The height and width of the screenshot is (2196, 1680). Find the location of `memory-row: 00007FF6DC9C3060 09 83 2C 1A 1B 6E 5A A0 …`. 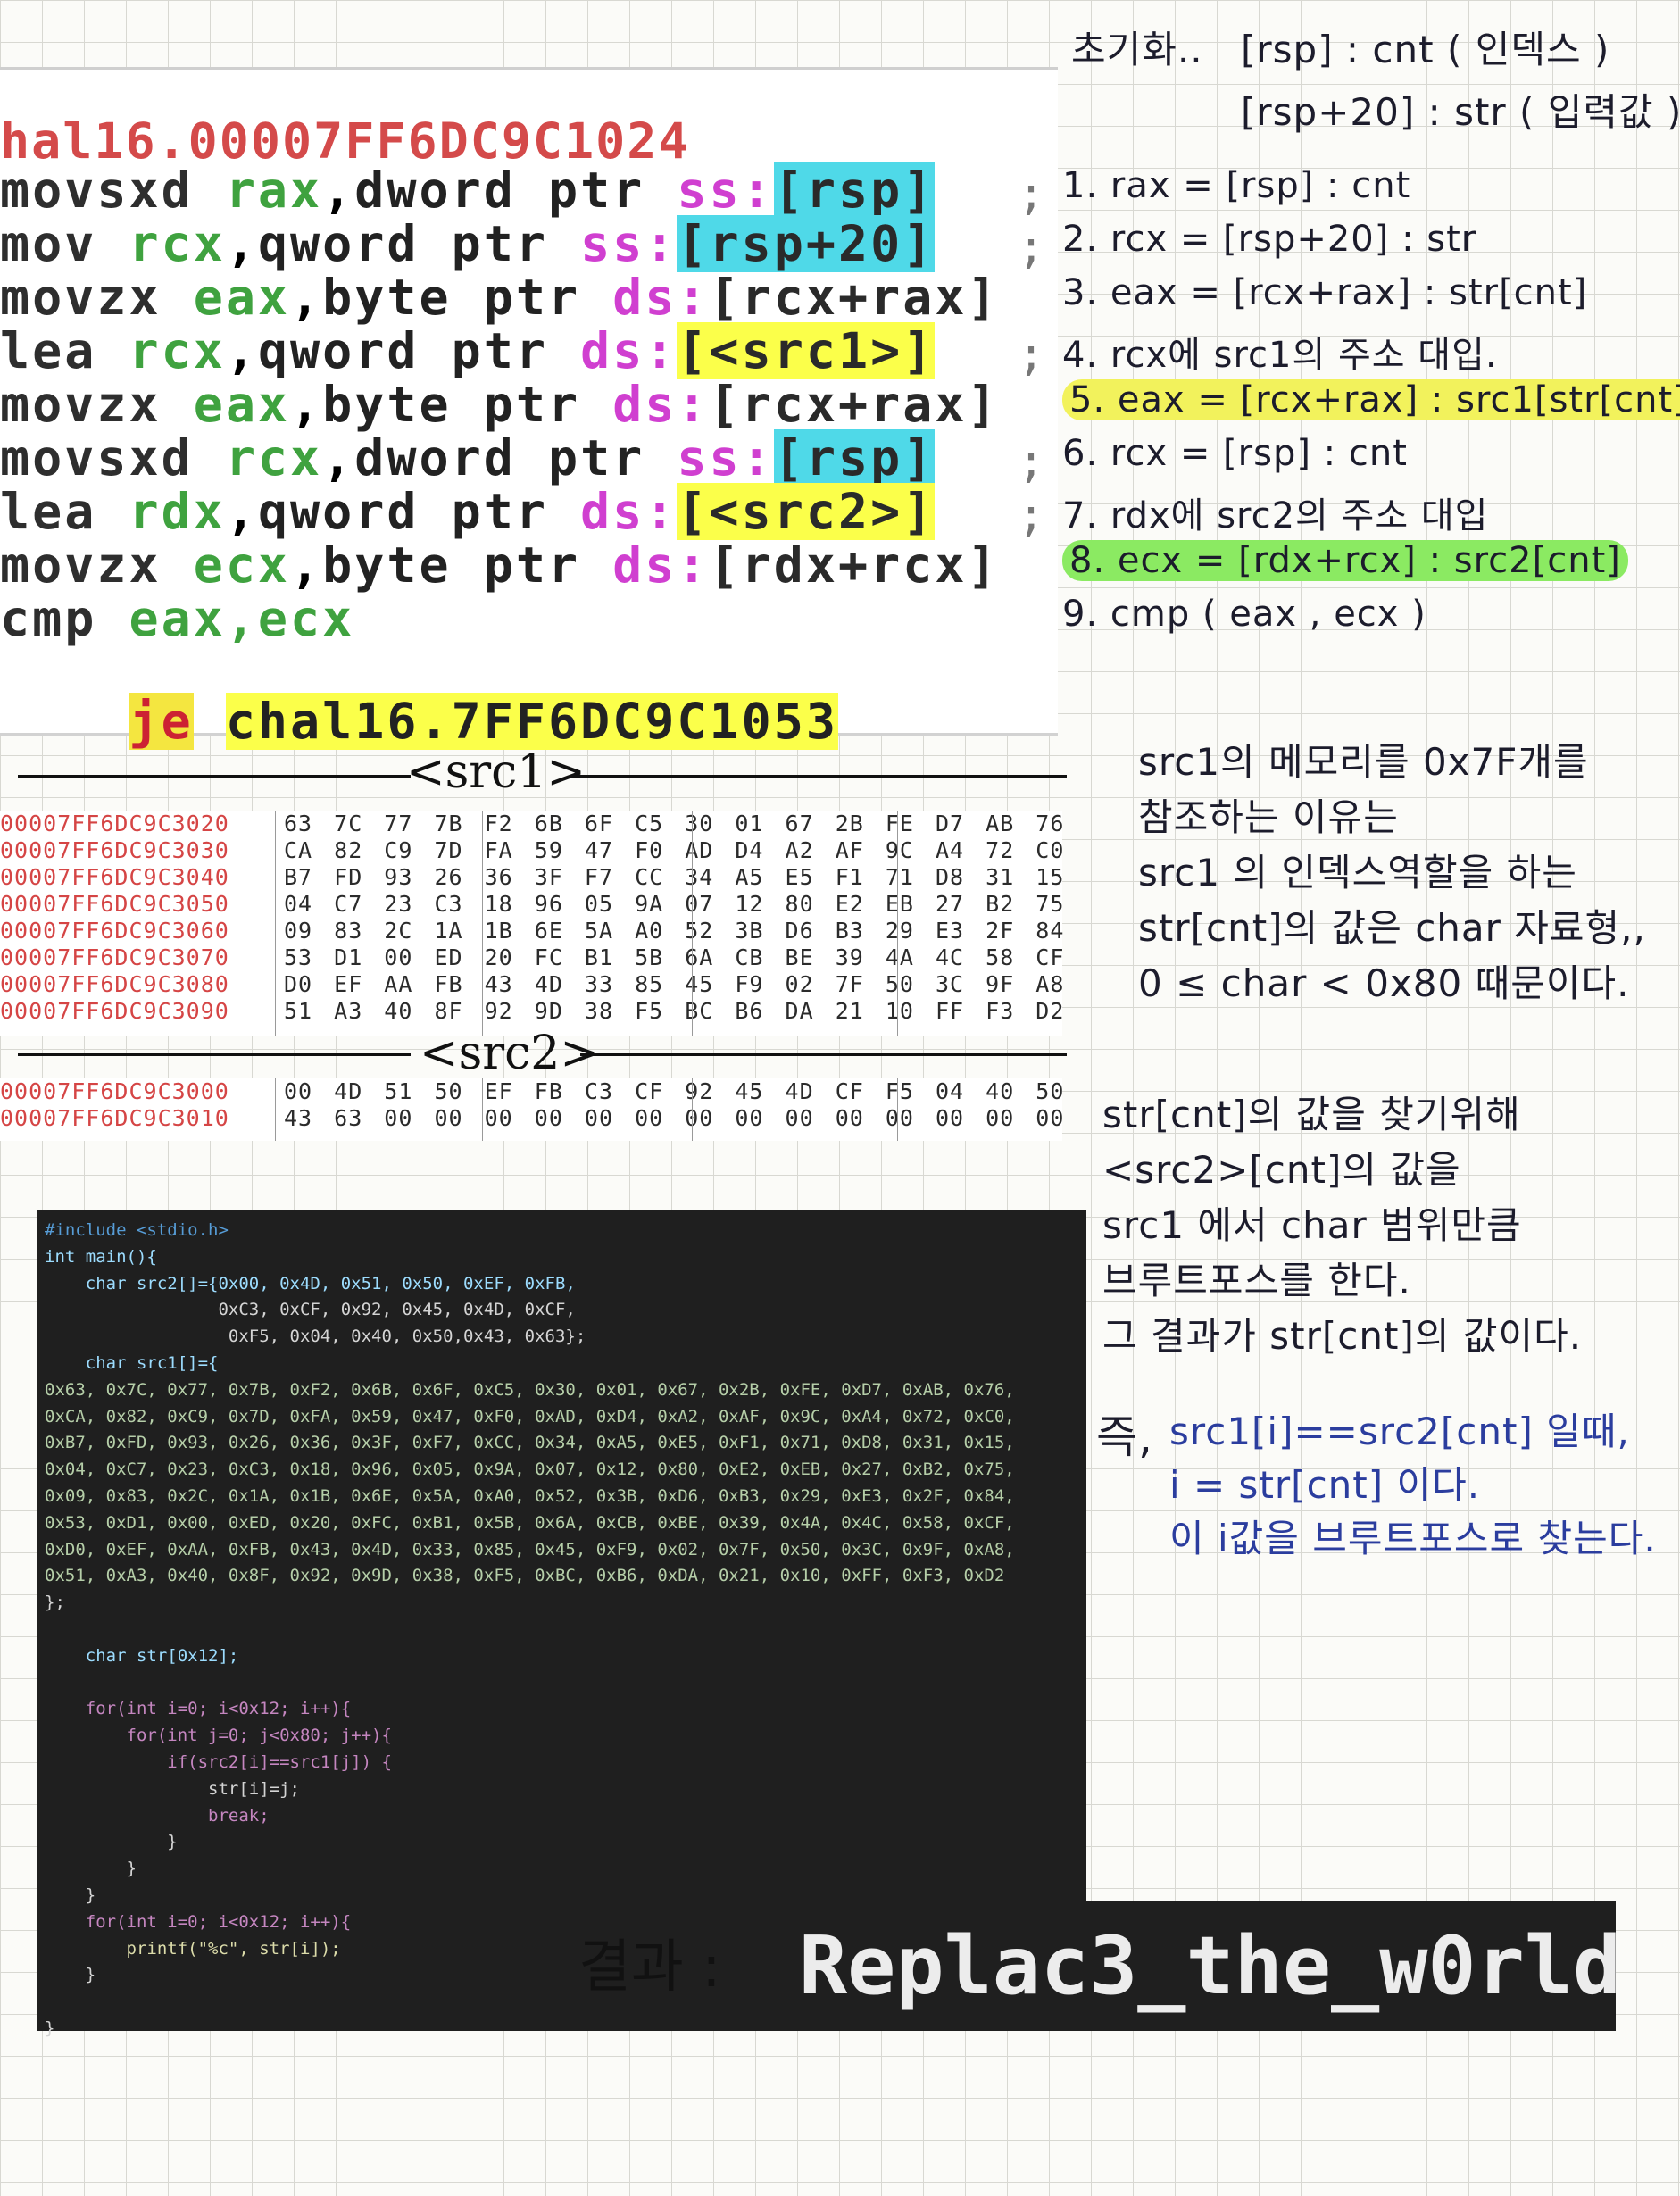

memory-row: 00007FF6DC9C3060 09 83 2C 1A 1B 6E 5A A0 … is located at coordinates (531, 931).